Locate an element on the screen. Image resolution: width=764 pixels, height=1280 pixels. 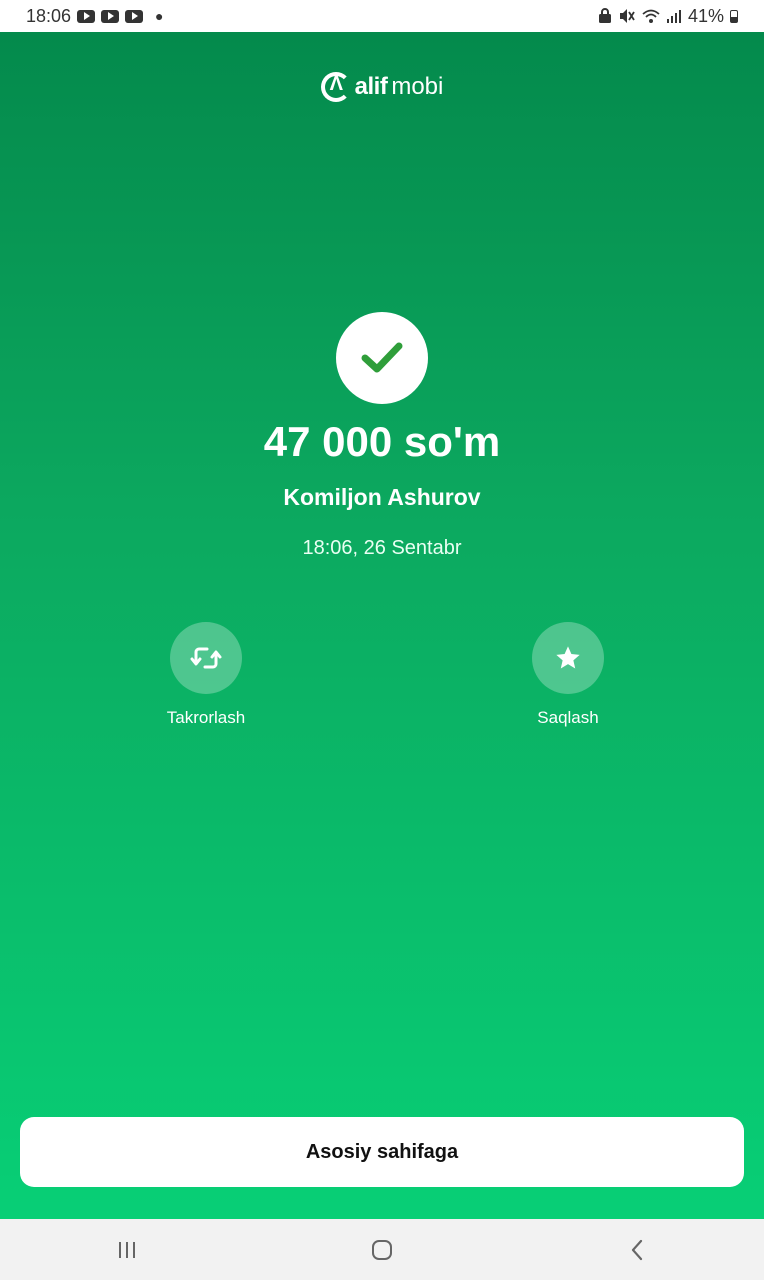
payment-amount: 47 000 so'm is located at coordinates (382, 441).